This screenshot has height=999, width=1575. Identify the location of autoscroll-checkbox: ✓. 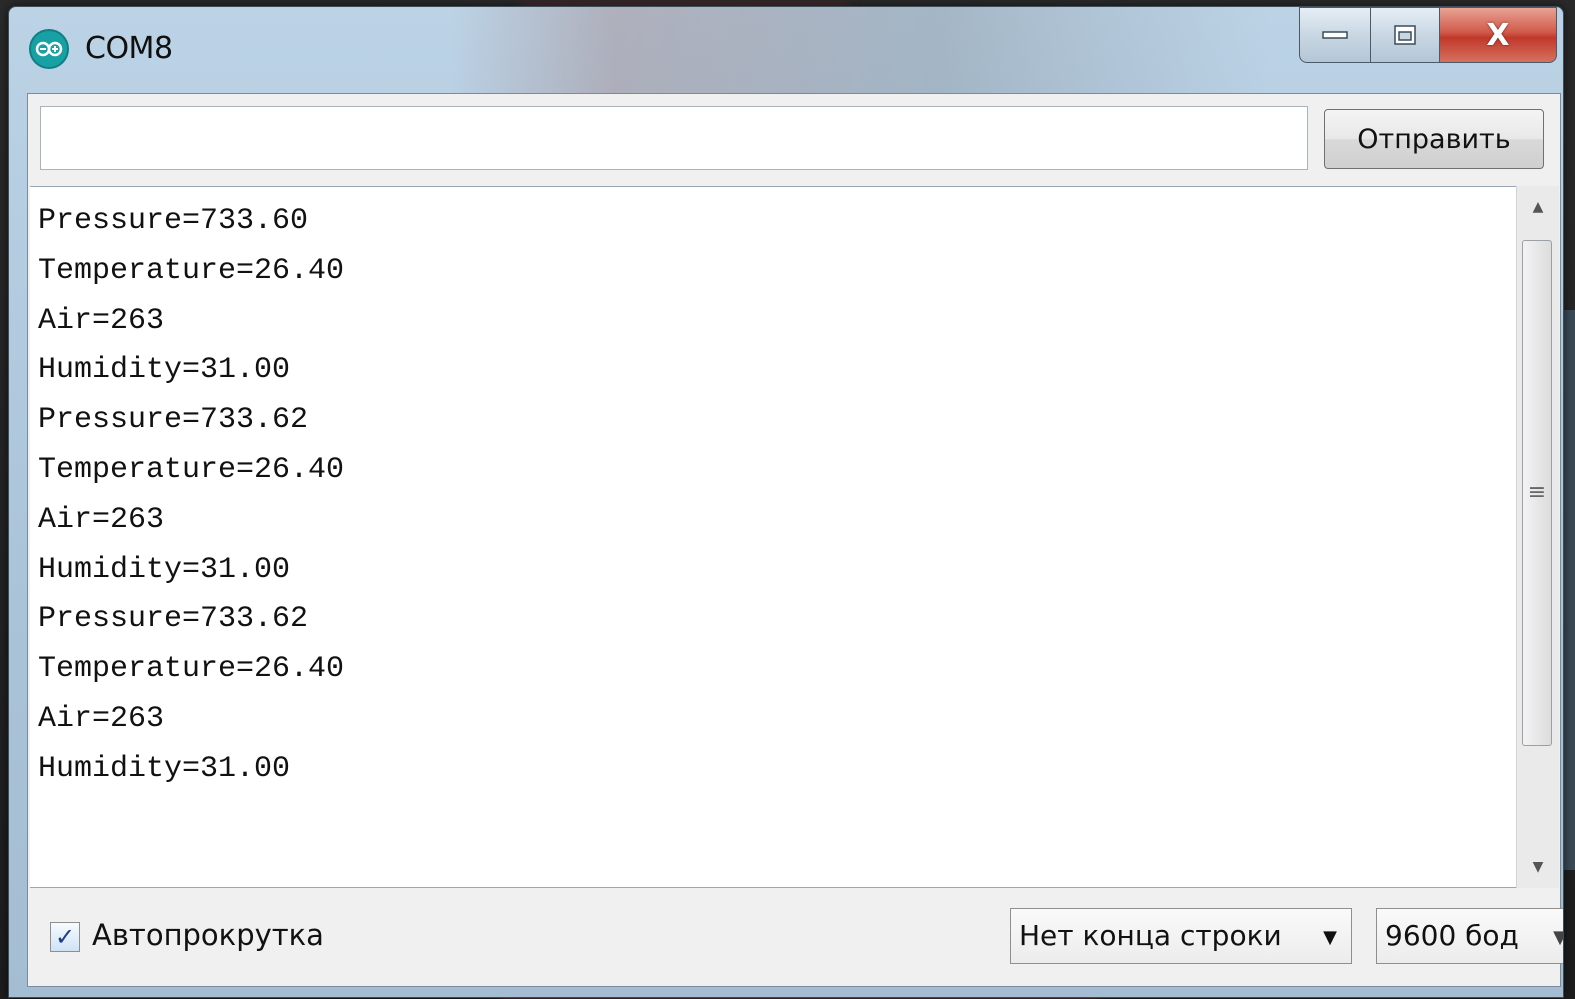
(65, 937).